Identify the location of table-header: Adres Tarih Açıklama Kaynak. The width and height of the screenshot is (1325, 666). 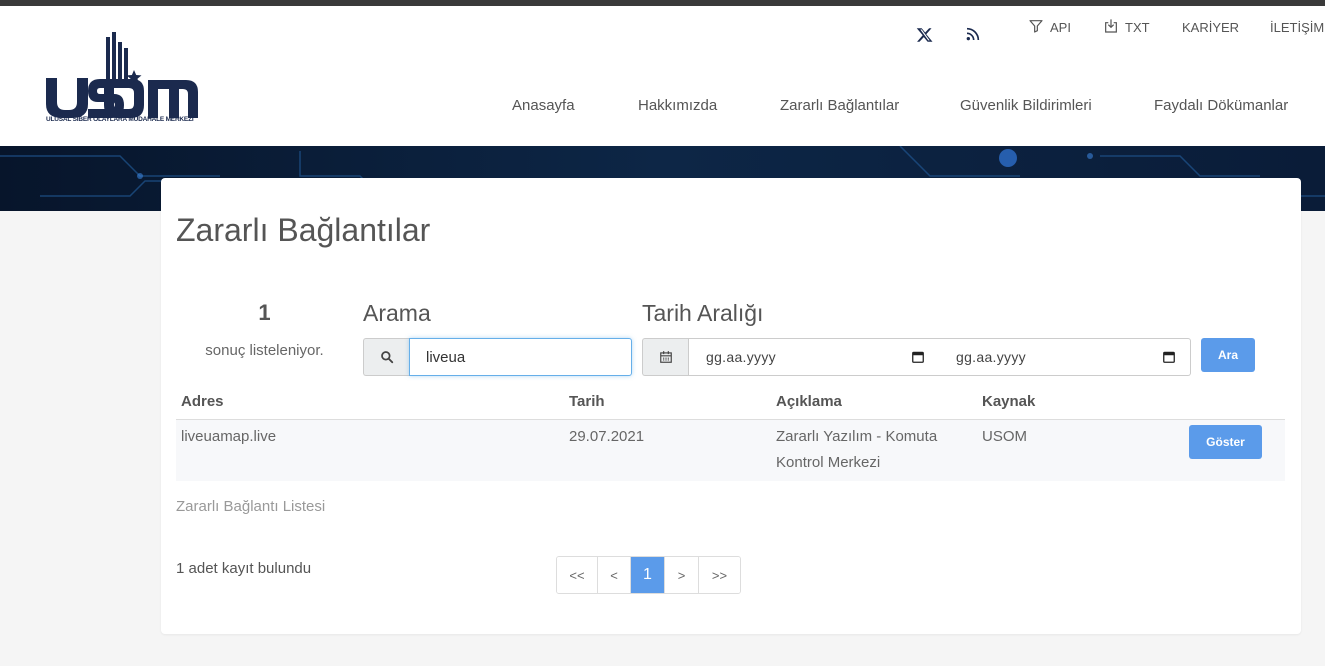
(730, 404).